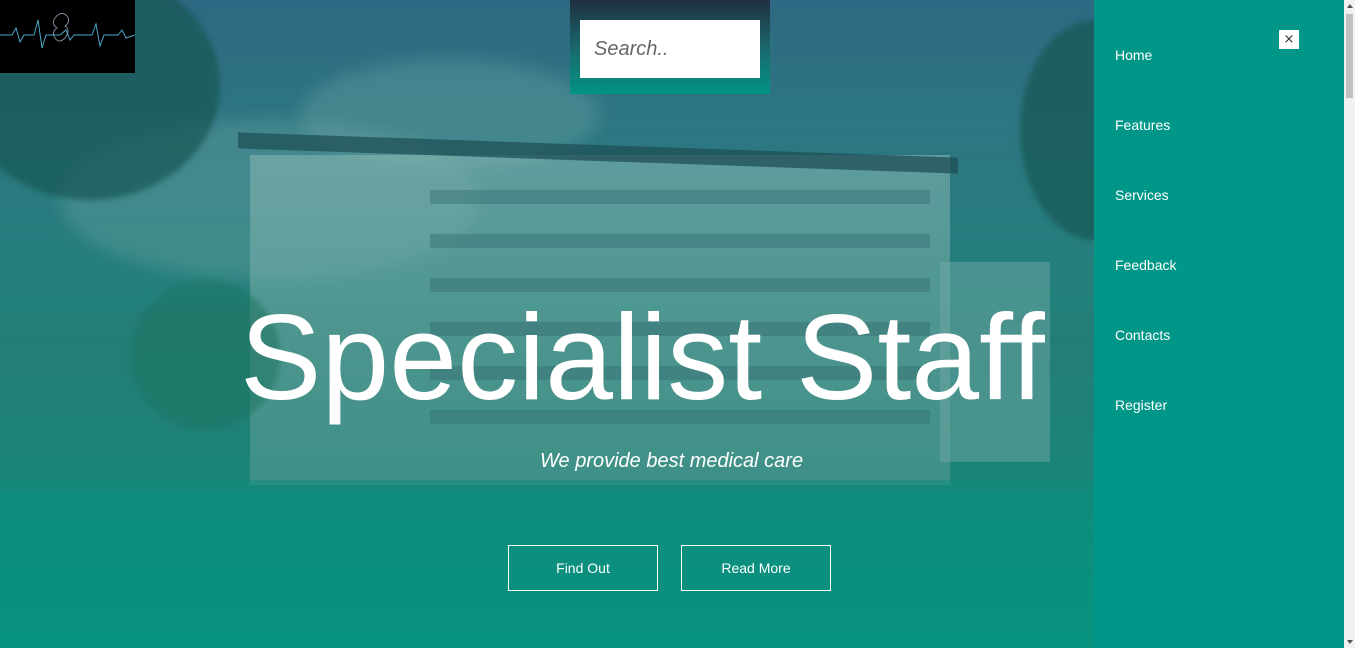 The image size is (1355, 648). What do you see at coordinates (1289, 39) in the screenshot?
I see `close-icon: ×` at bounding box center [1289, 39].